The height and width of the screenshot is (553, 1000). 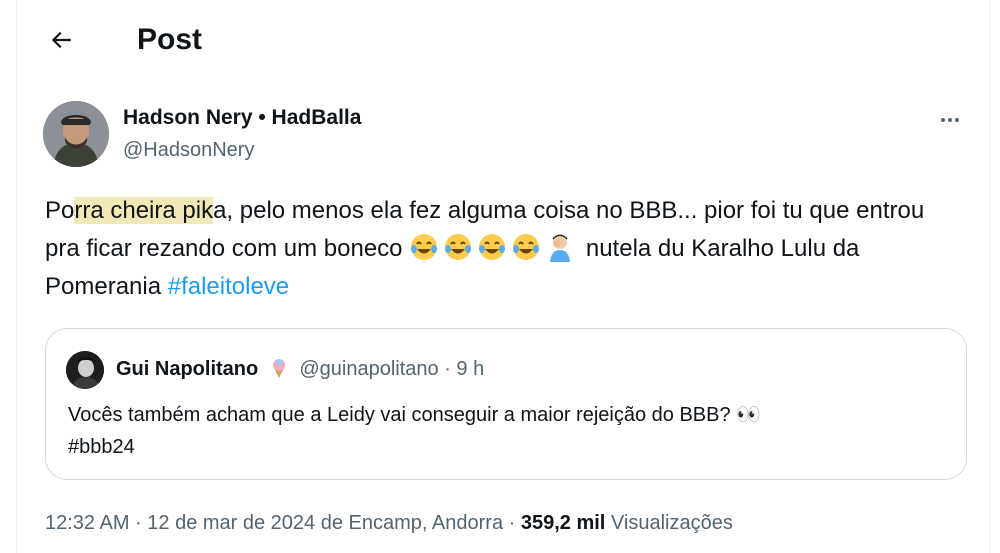 I want to click on tweet-text-part: Po, so click(x=60, y=210).